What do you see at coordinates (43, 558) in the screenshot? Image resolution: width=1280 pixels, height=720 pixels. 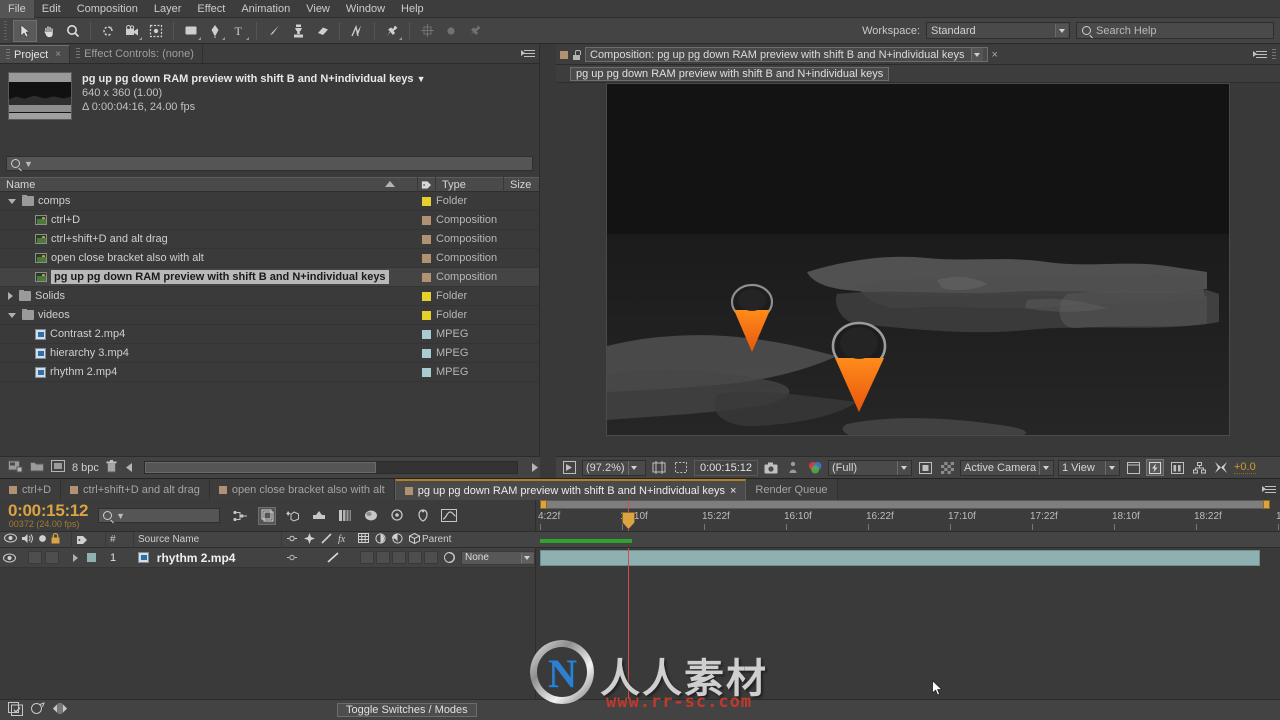 I see `layer-av-toggles` at bounding box center [43, 558].